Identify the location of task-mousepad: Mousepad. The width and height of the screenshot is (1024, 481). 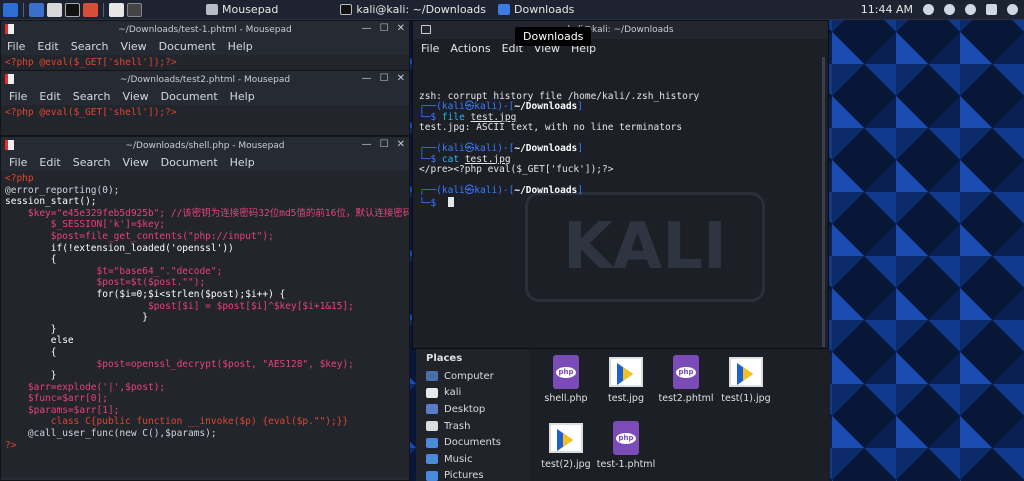
(242, 10).